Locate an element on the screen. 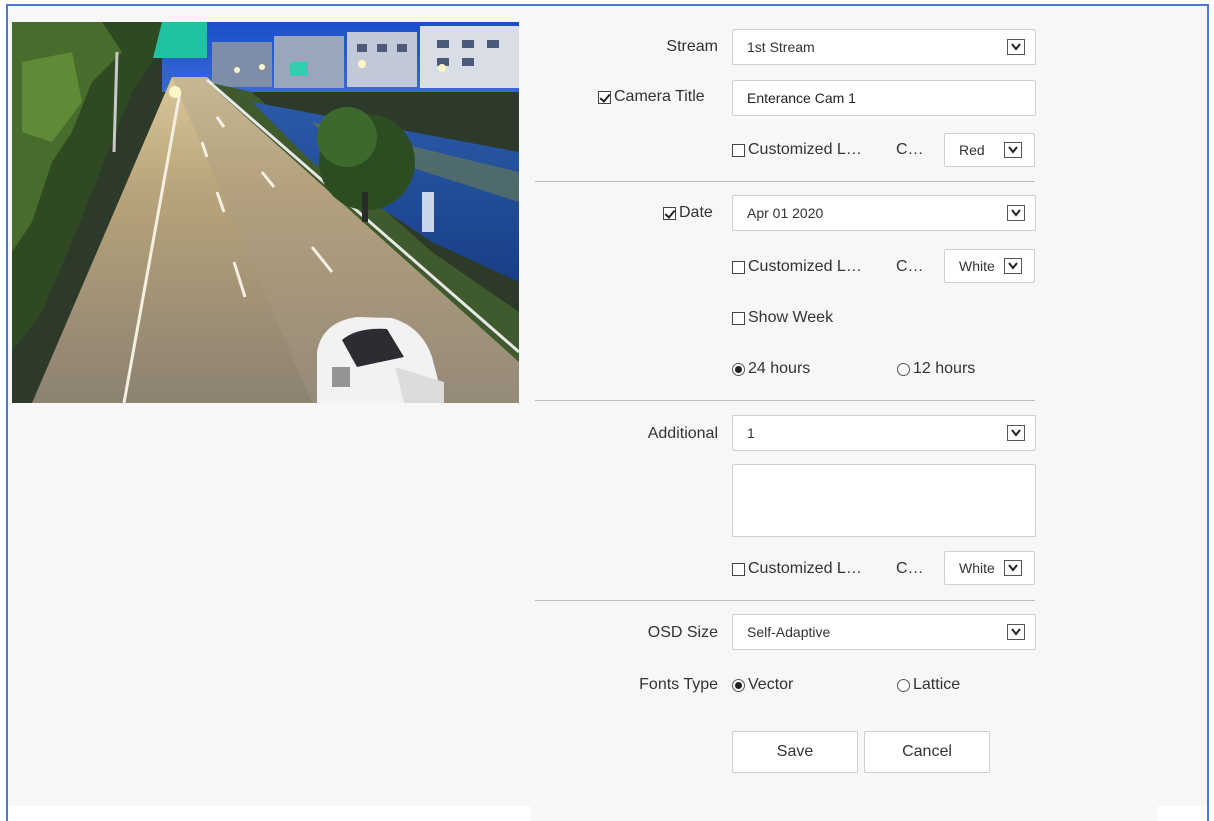  fonts-type-label: Fonts Type is located at coordinates (678, 684).